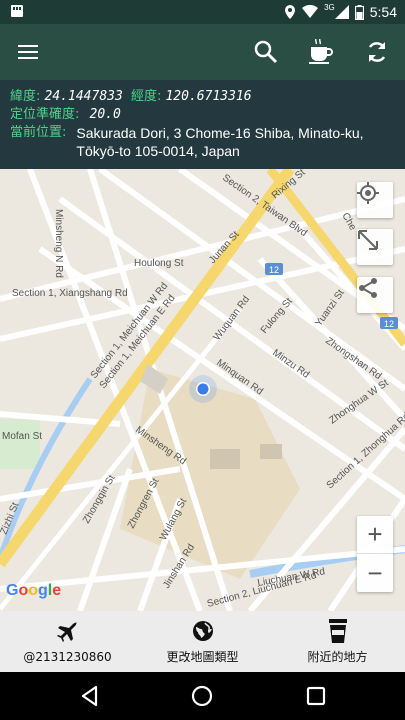 The height and width of the screenshot is (720, 405). I want to click on nearby-places-action: 附近的地方, so click(337, 641).